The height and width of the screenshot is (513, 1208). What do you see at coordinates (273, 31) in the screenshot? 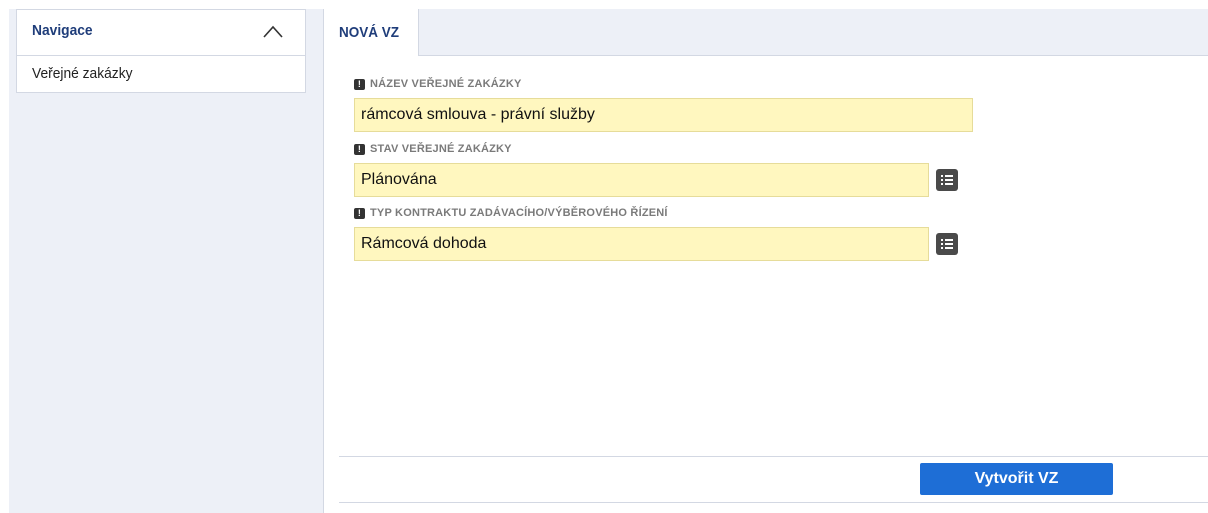
I see `chevron-up-icon` at bounding box center [273, 31].